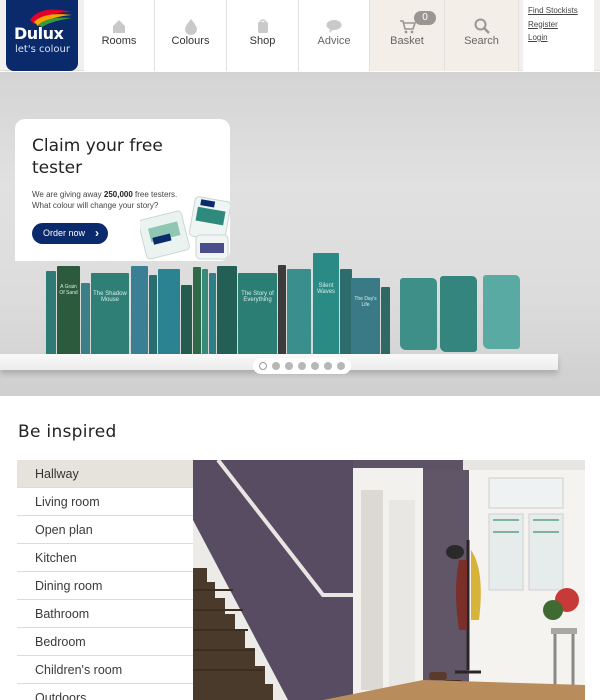 The width and height of the screenshot is (600, 700). What do you see at coordinates (105, 474) in the screenshot?
I see `room-item-hallway: Hallway` at bounding box center [105, 474].